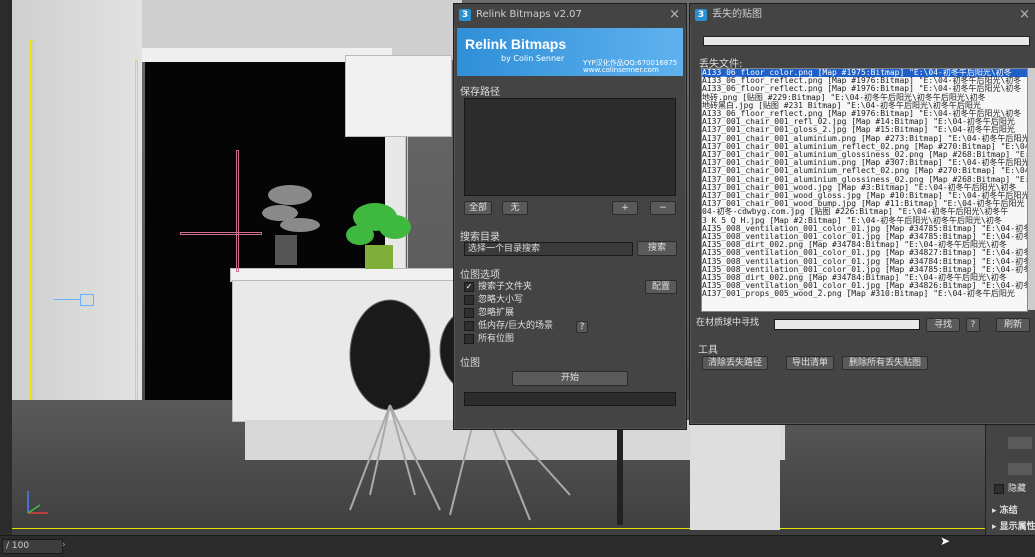 This screenshot has height=557, width=1035. Describe the element at coordinates (523, 528) in the screenshot. I see `floor-selection-line` at that location.